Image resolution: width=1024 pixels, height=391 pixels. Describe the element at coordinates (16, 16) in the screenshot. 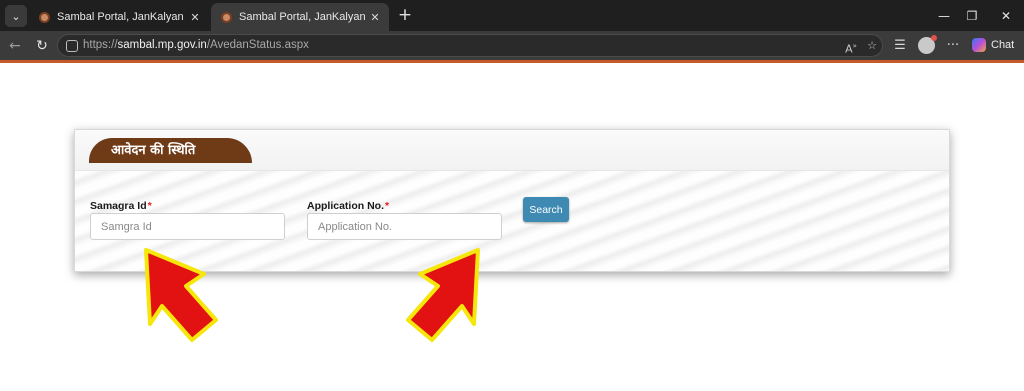

I see `tab-actions-menu-icon: ⌄` at that location.